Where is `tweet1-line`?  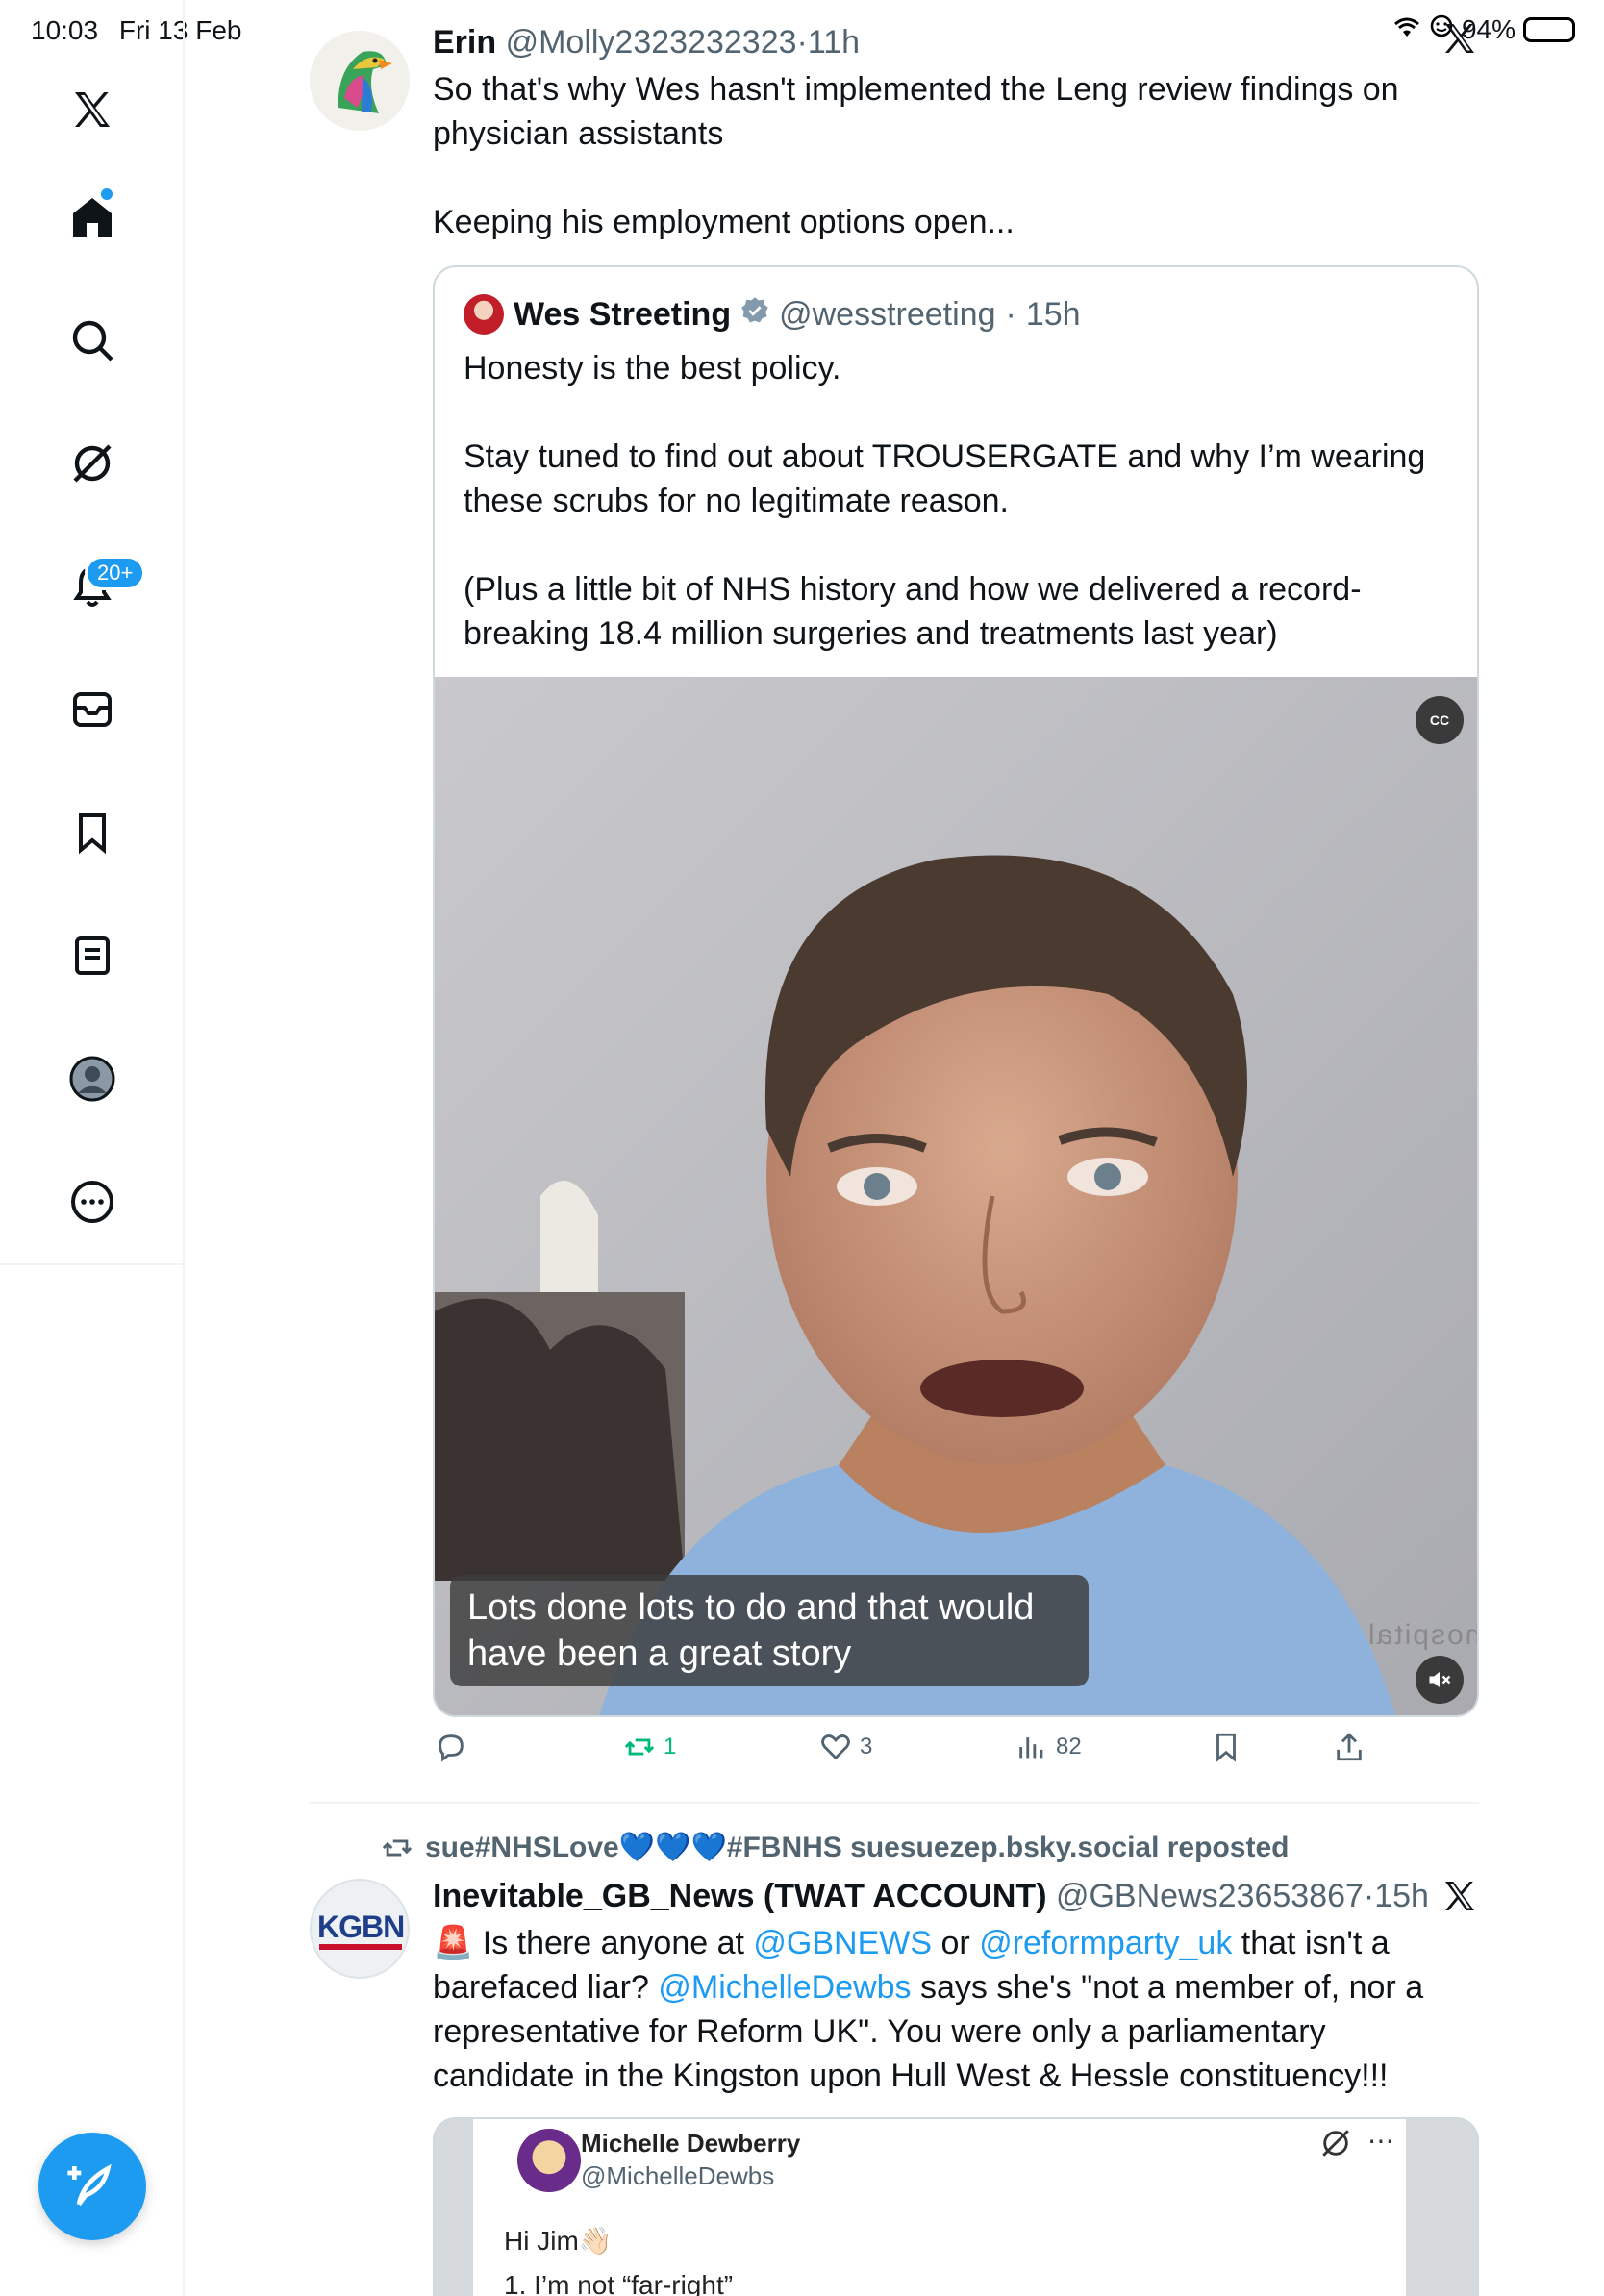
tweet1-line is located at coordinates (942, 178).